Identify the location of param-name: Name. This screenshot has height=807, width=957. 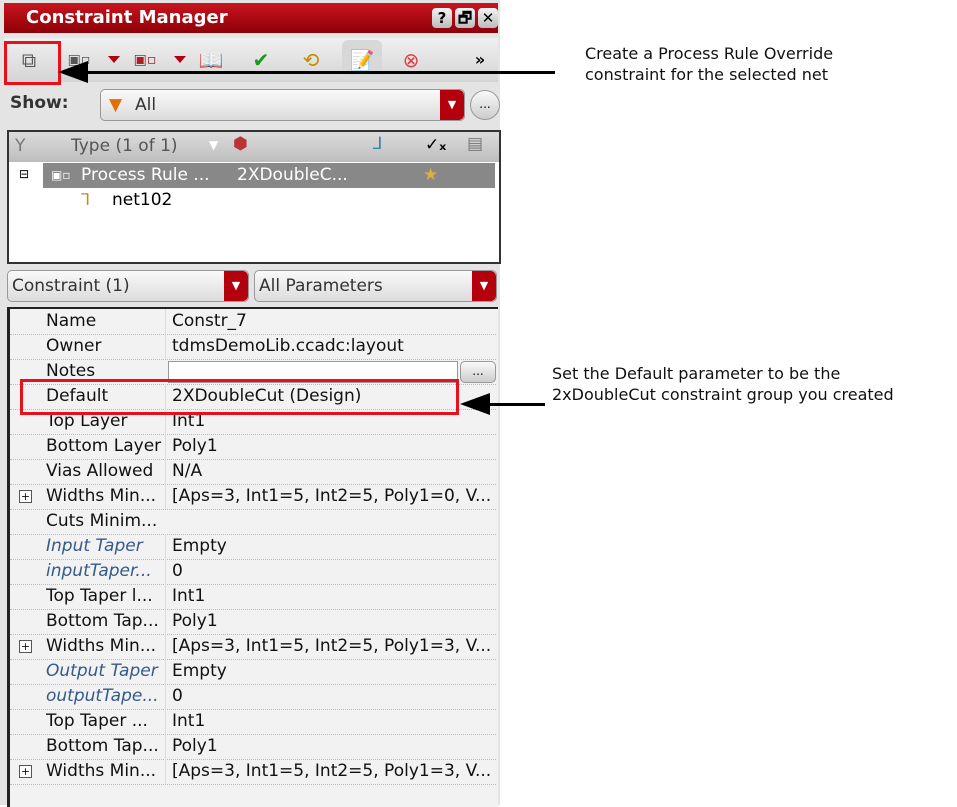
(71, 321).